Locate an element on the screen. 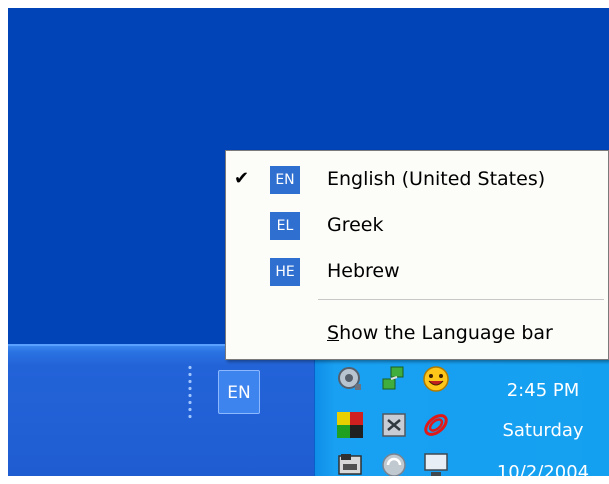 This screenshot has height=484, width=609. menu-item-show-language-bar: Show the Language bar is located at coordinates (417, 334).